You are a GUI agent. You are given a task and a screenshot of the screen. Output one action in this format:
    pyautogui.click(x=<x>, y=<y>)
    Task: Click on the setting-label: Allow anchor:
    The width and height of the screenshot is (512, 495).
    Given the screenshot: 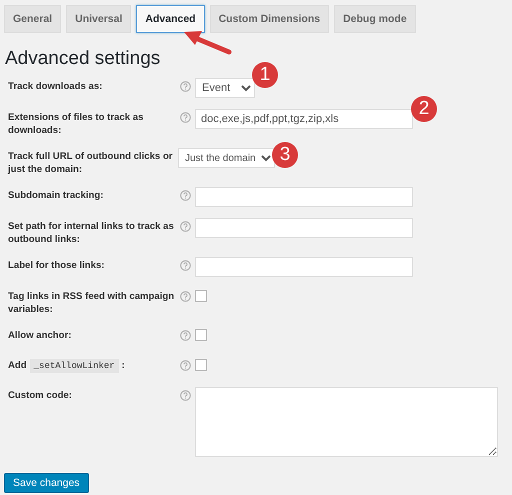 What is the action you would take?
    pyautogui.click(x=40, y=335)
    